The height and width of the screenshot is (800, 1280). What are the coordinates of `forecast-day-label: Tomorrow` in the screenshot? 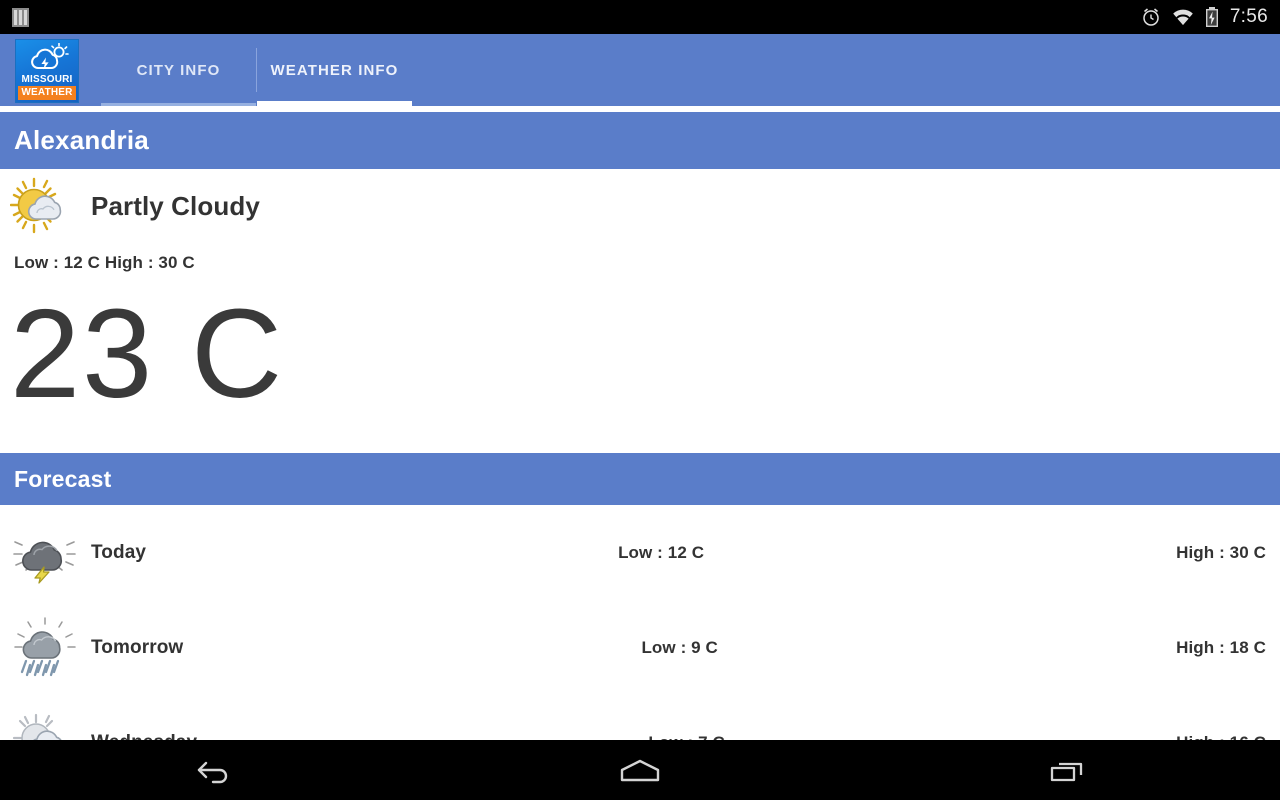 It's located at (137, 647).